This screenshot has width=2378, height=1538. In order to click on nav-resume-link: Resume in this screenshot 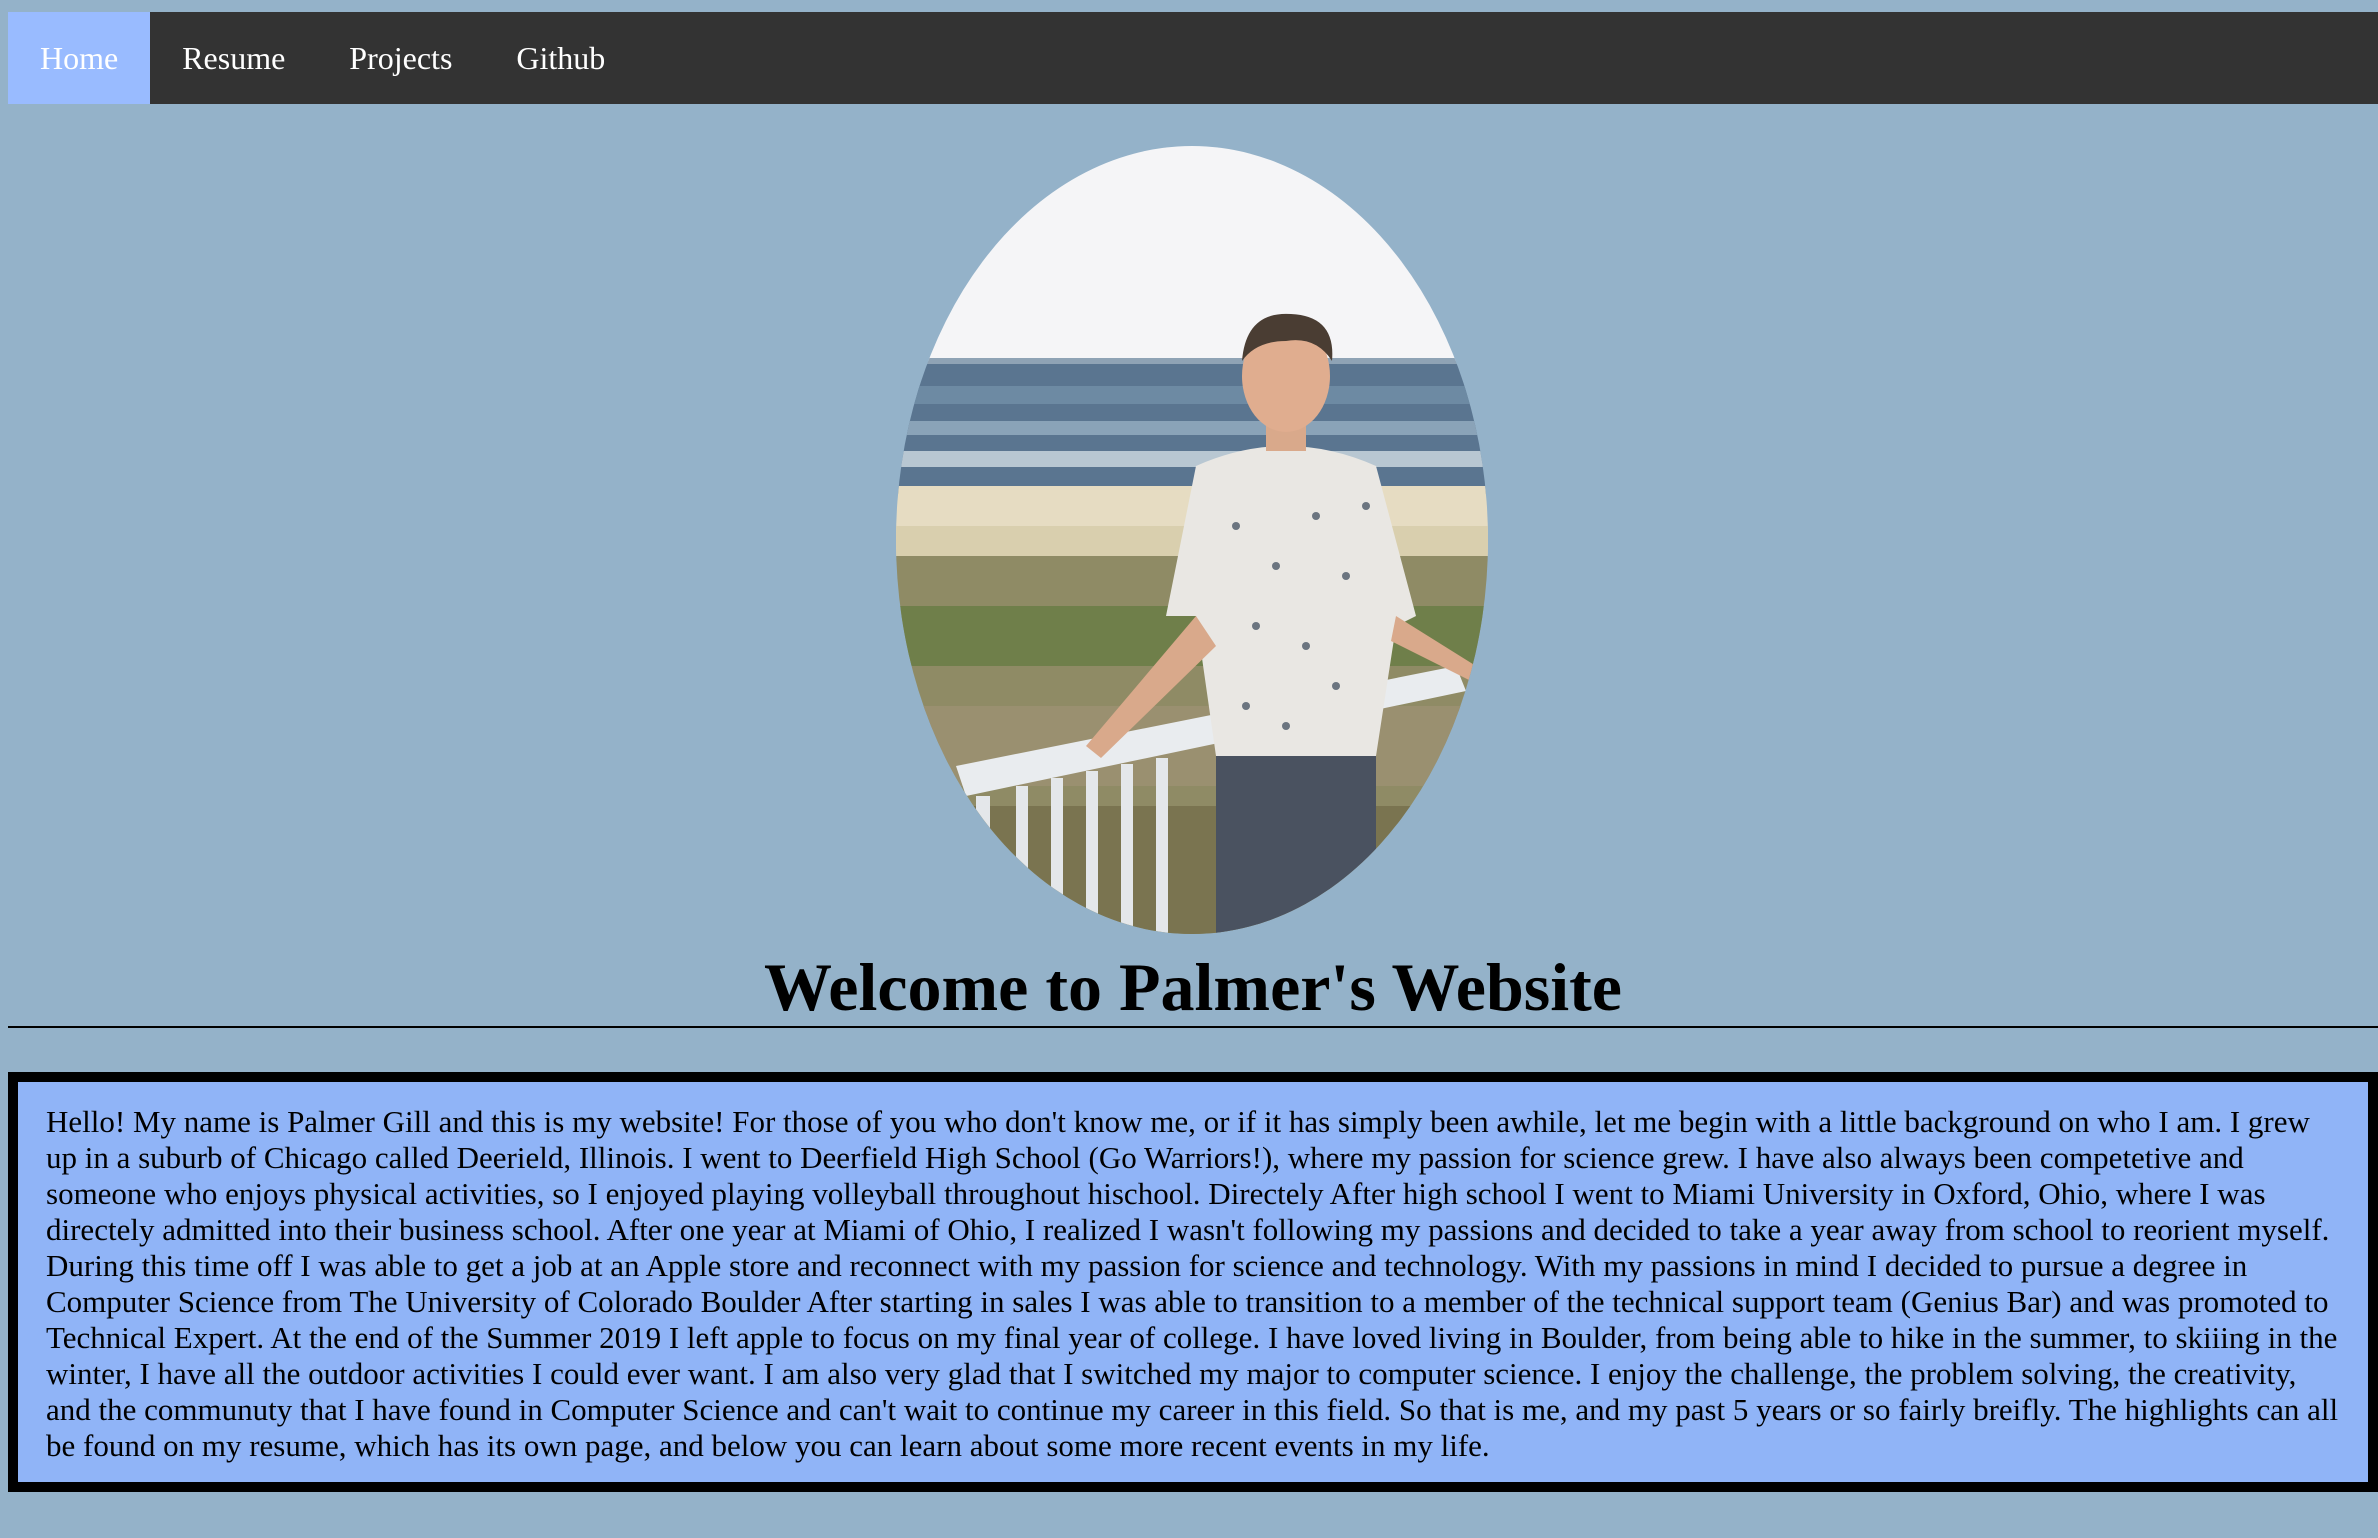, I will do `click(233, 58)`.